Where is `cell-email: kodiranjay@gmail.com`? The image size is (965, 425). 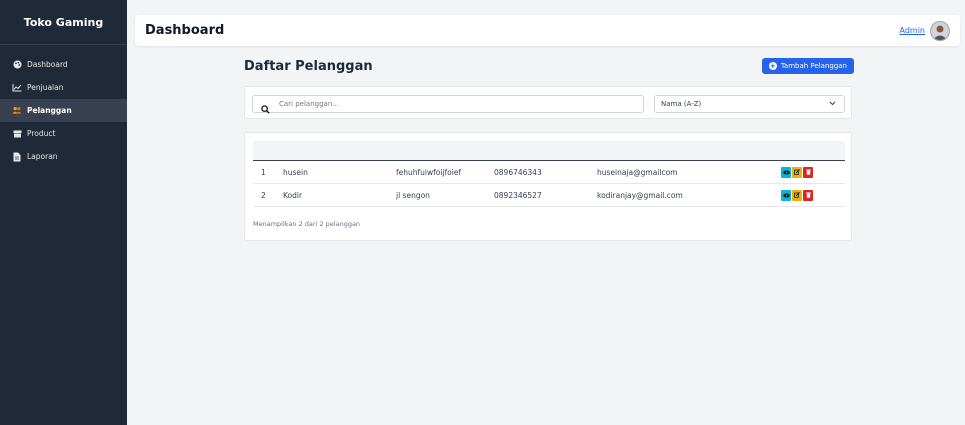 cell-email: kodiranjay@gmail.com is located at coordinates (640, 195).